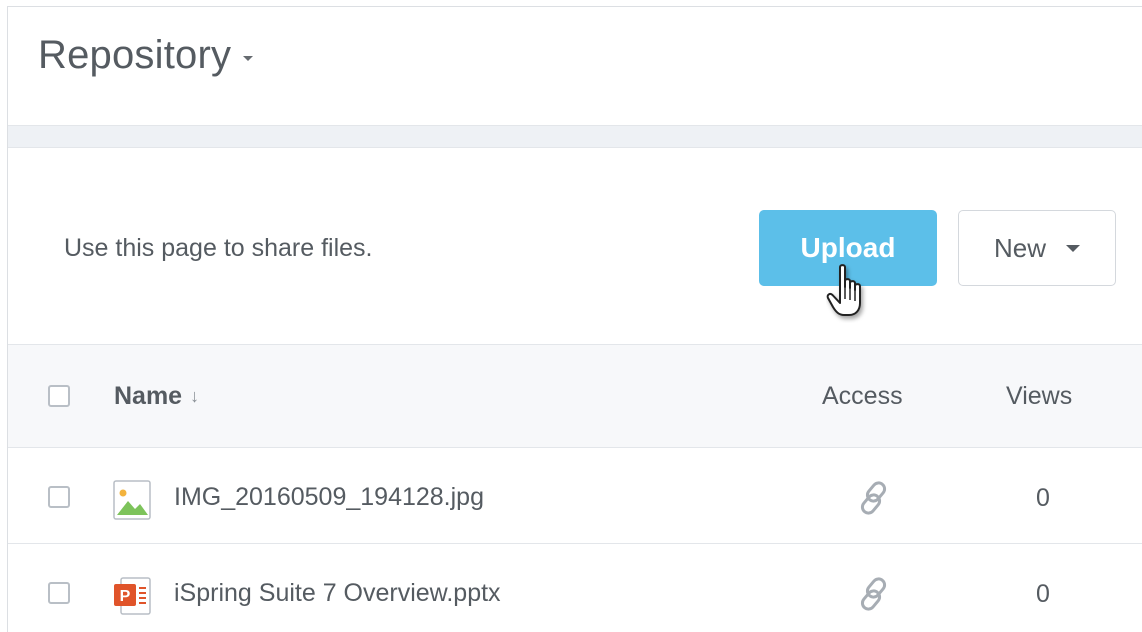  Describe the element at coordinates (218, 248) in the screenshot. I see `share-description: Use this page to share files.` at that location.